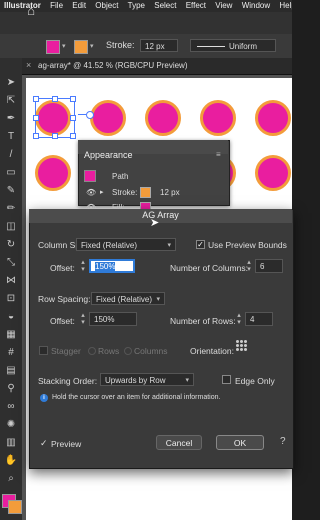 The width and height of the screenshot is (320, 520). I want to click on eyedropper-tool-icon: ⚲, so click(11, 389).